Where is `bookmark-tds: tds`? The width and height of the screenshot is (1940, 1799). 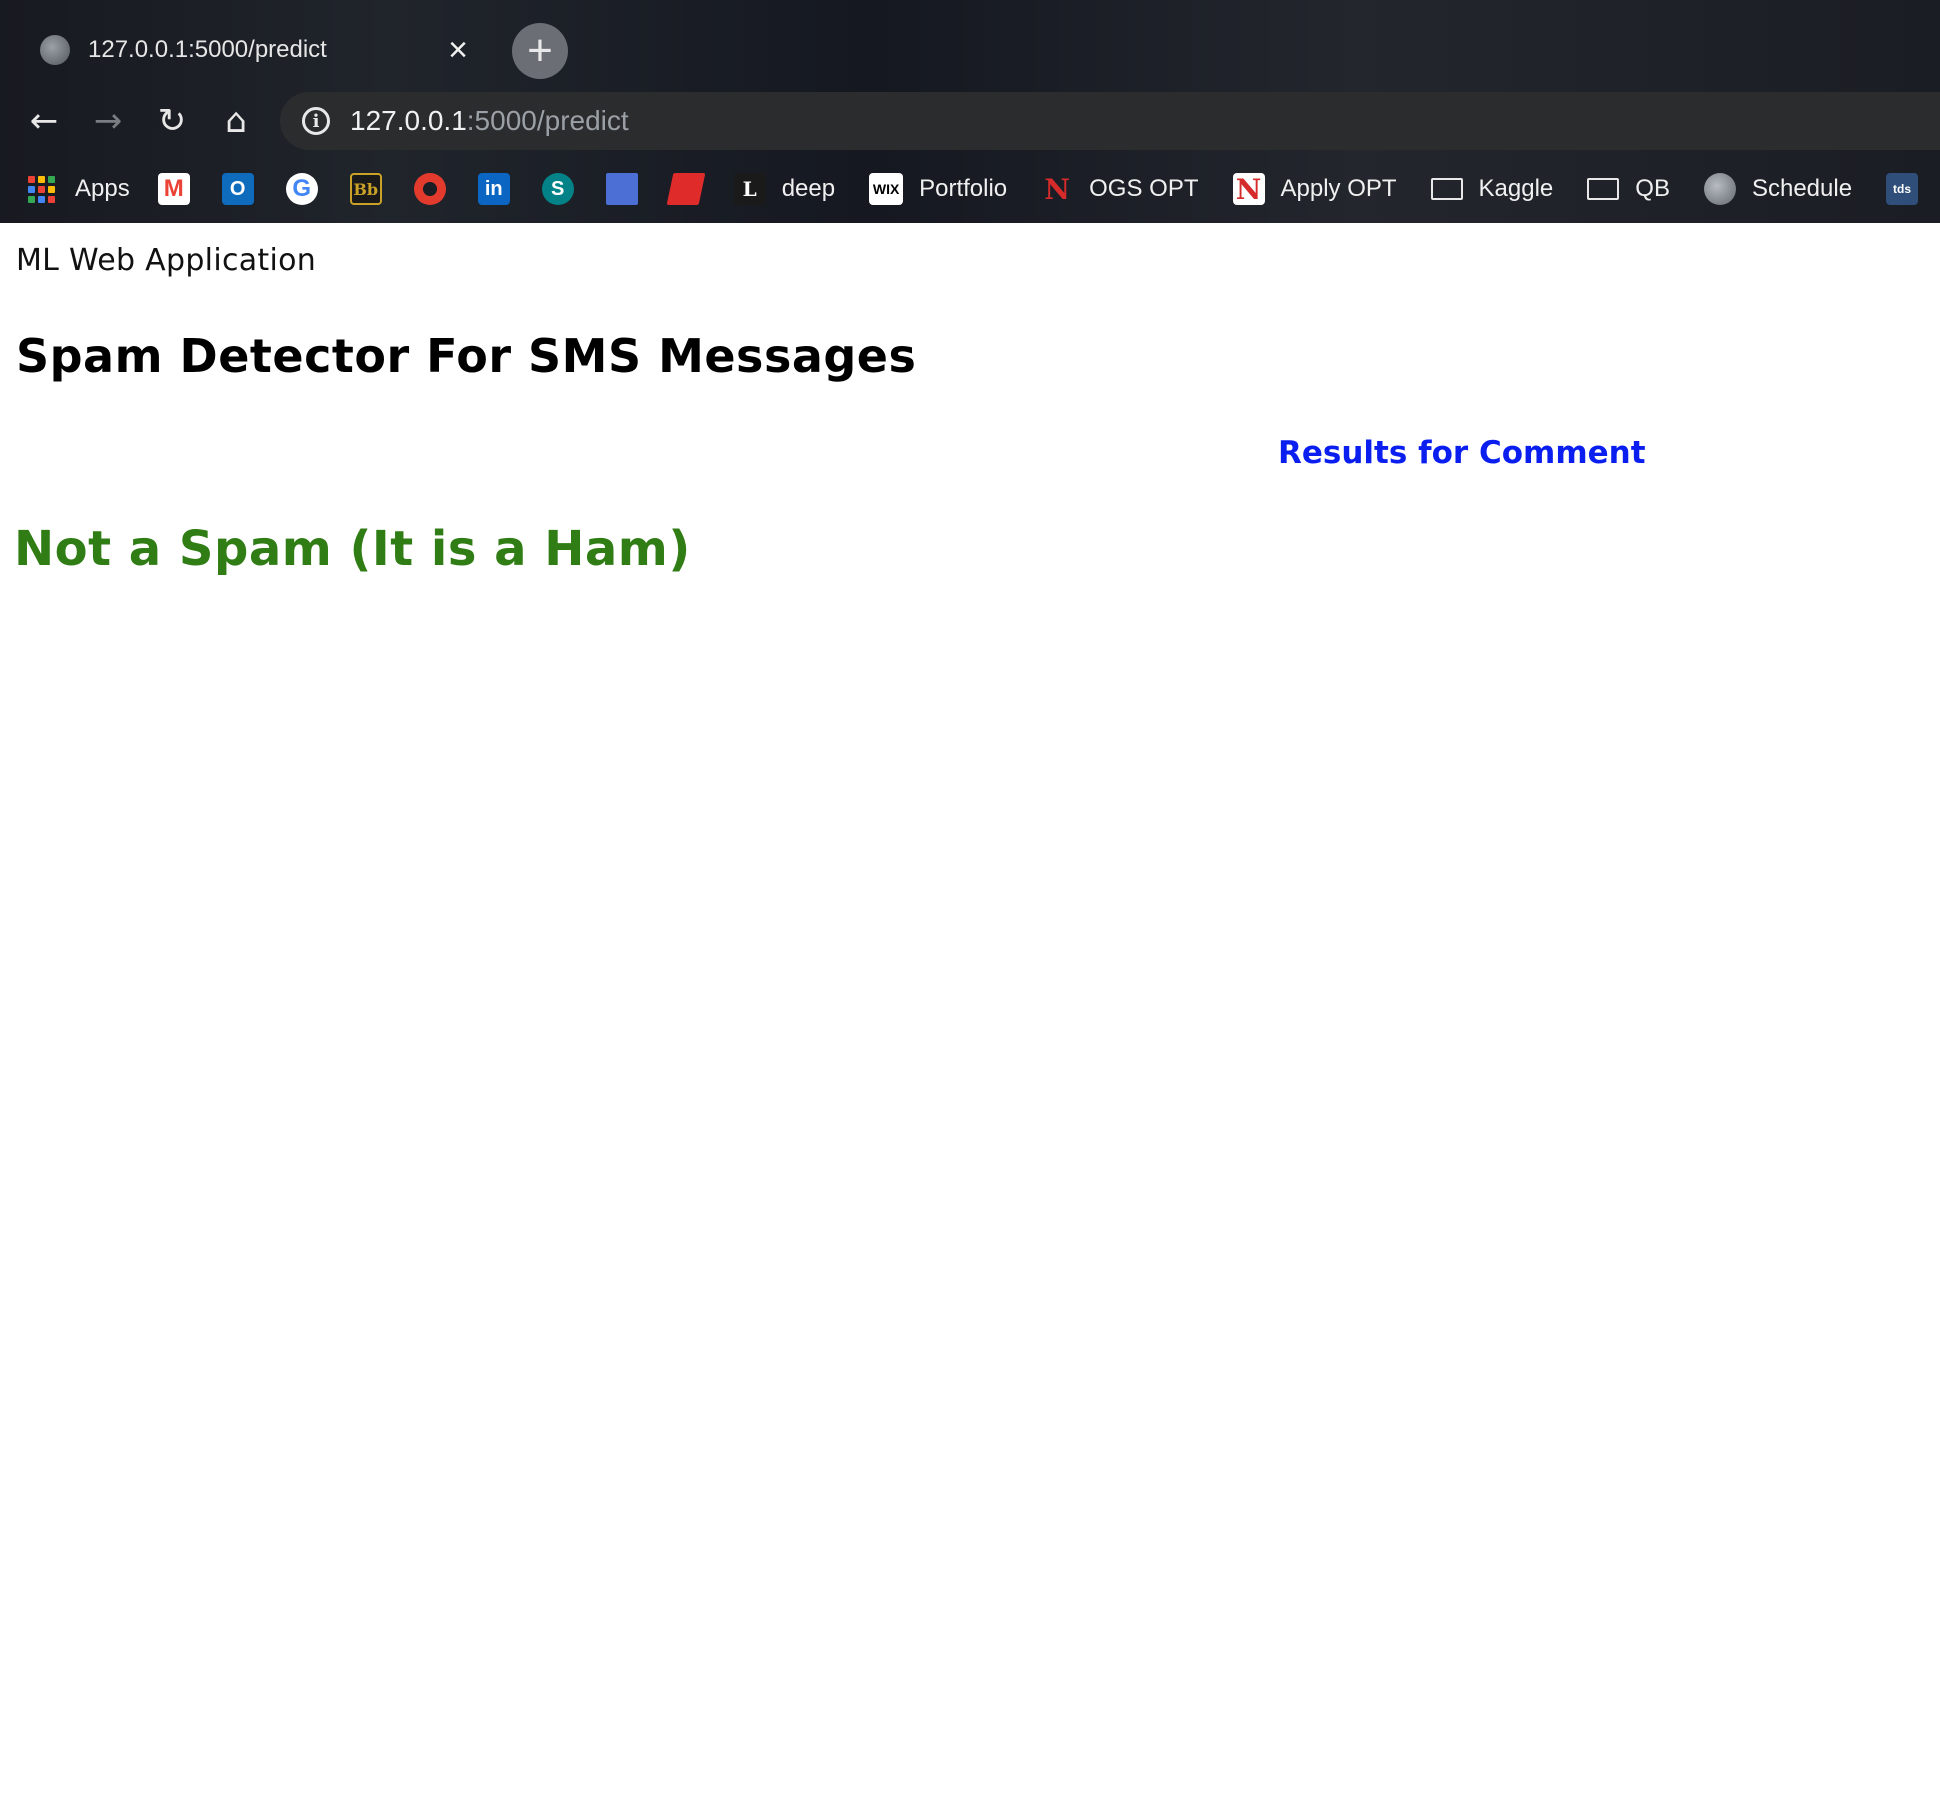
bookmark-tds: tds is located at coordinates (1902, 189).